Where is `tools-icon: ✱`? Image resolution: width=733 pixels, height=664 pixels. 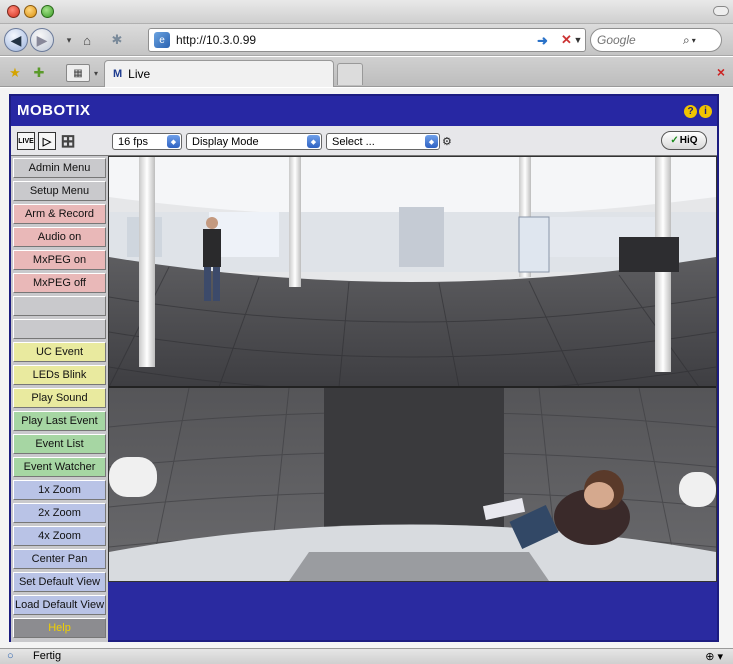
tools-icon: ✱ is located at coordinates (117, 40).